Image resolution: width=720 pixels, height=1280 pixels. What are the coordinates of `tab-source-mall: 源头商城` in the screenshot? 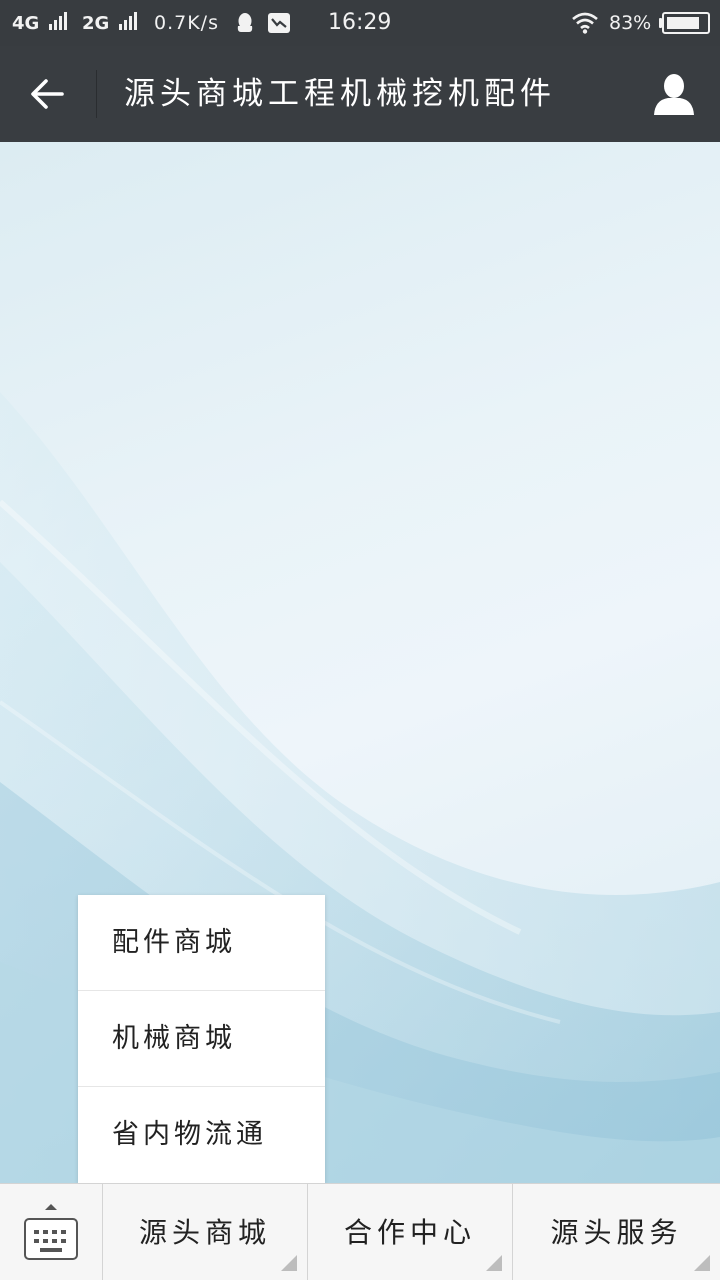 It's located at (205, 1232).